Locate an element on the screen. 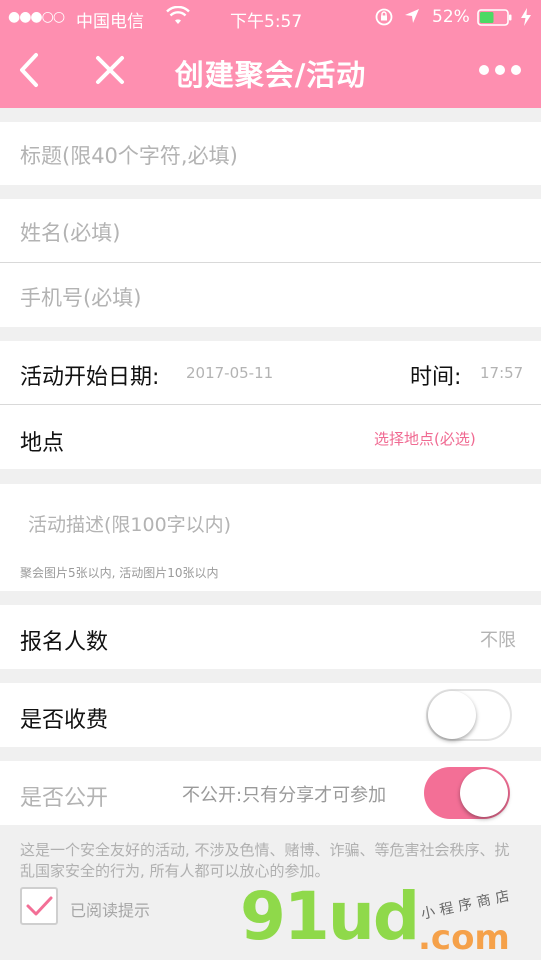  description-section: 活动描述(限100字以内) 聚会图片5张以内, 活动图片10张以内 is located at coordinates (270, 537).